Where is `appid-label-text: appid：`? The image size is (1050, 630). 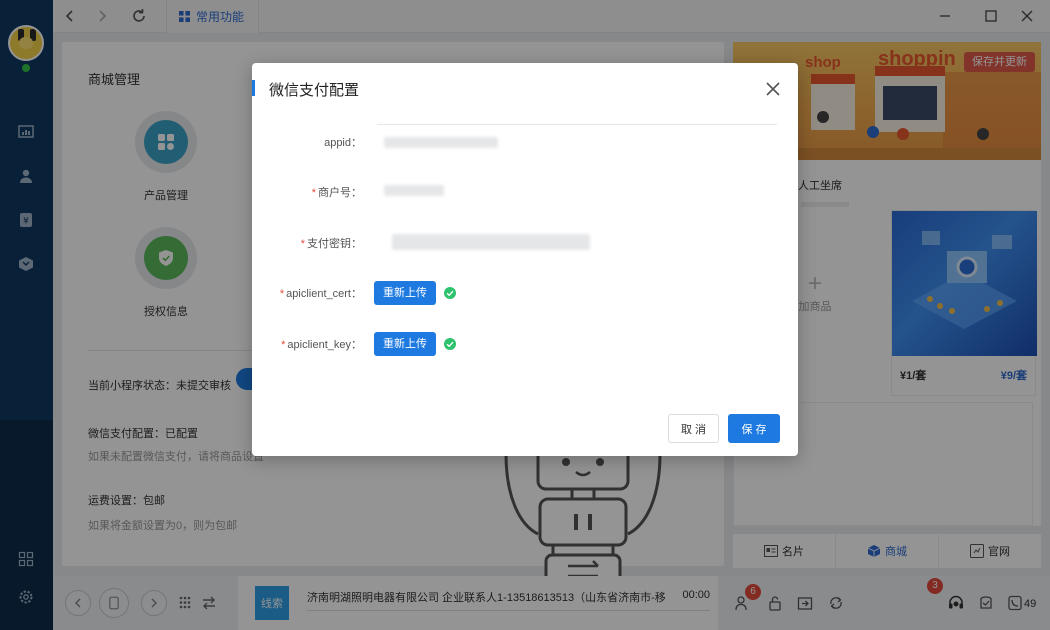 appid-label-text: appid： is located at coordinates (343, 143).